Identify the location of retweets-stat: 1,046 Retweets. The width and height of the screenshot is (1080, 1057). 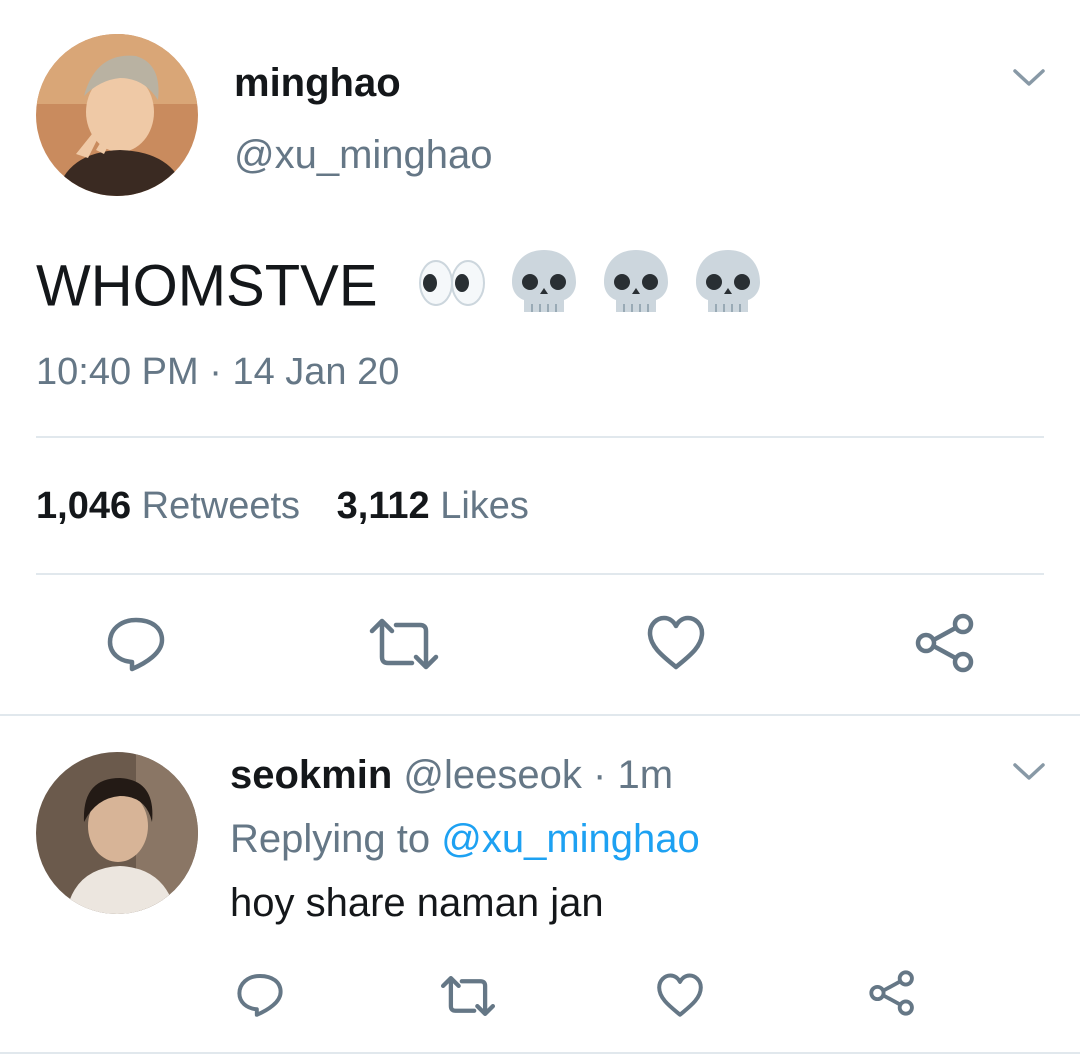
(173, 506).